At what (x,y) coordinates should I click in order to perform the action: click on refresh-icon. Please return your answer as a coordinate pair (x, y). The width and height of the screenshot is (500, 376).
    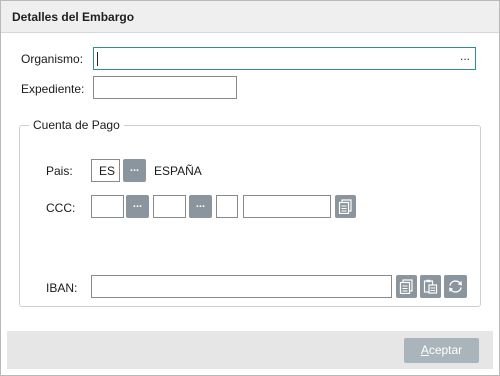
    Looking at the image, I should click on (455, 286).